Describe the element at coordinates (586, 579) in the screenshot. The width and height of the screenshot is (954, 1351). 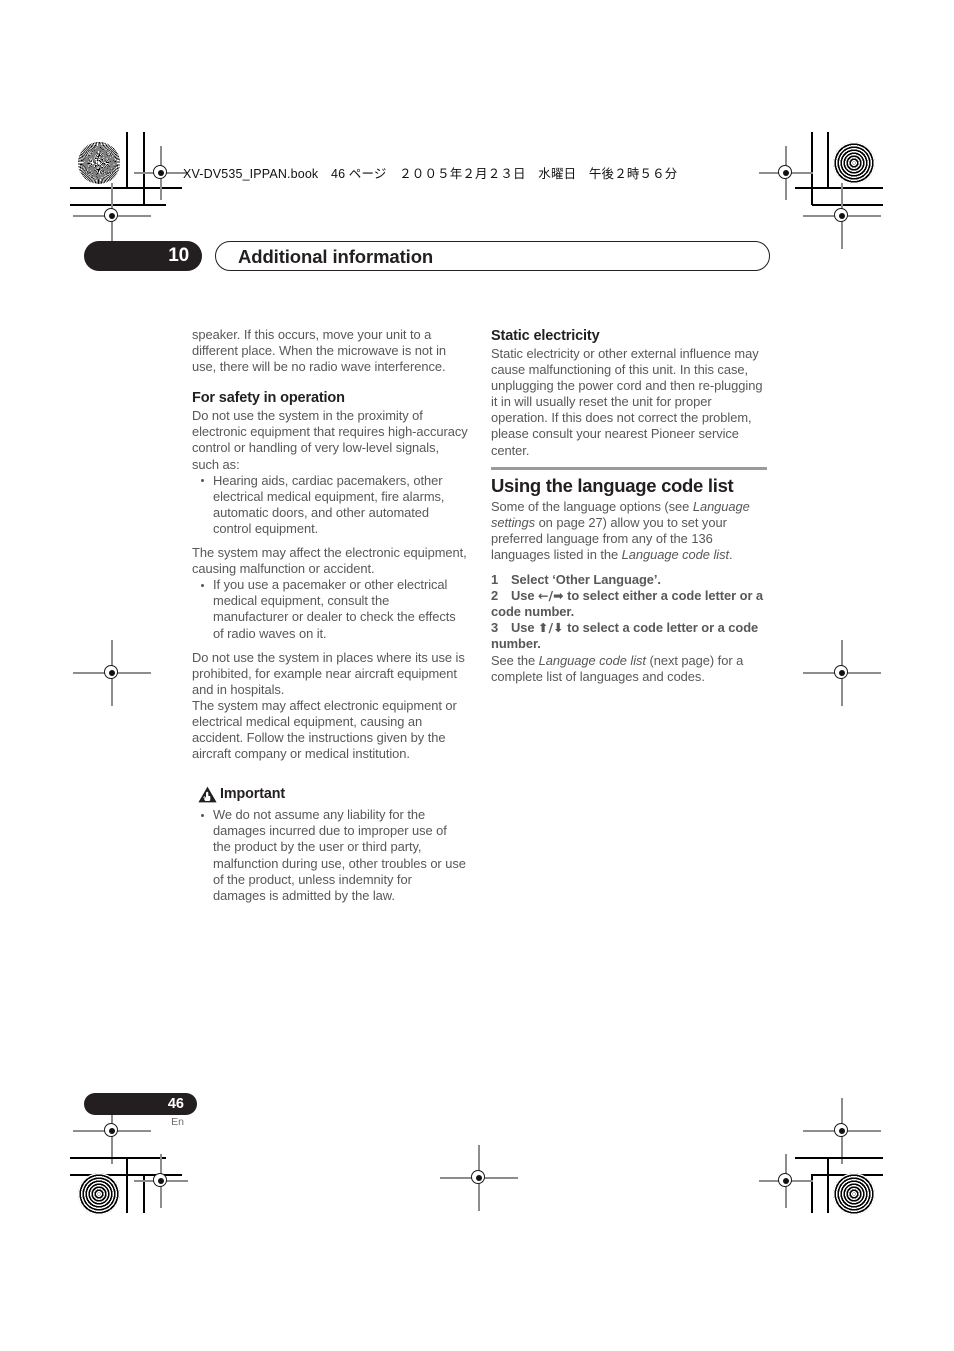
I see `step-text: Select ‘Other Language’.` at that location.